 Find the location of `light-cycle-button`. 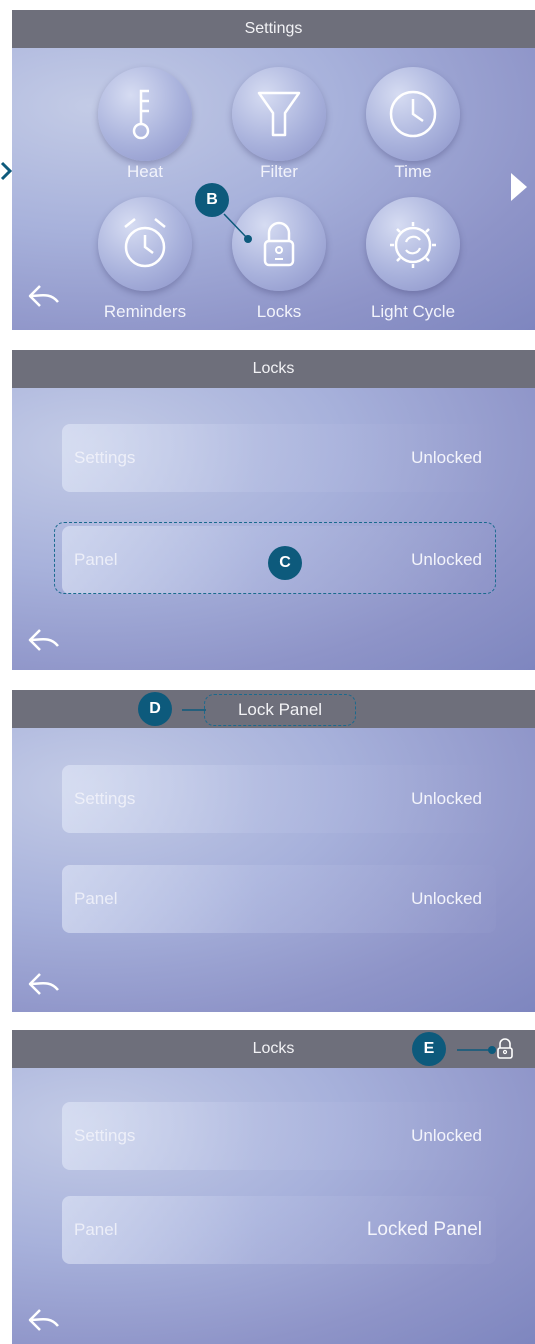

light-cycle-button is located at coordinates (413, 244).